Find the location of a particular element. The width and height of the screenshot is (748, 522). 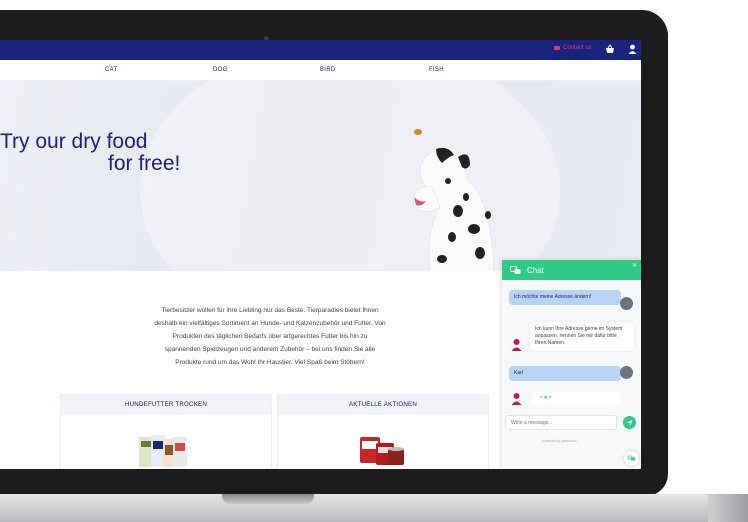

send-icon is located at coordinates (629, 422).